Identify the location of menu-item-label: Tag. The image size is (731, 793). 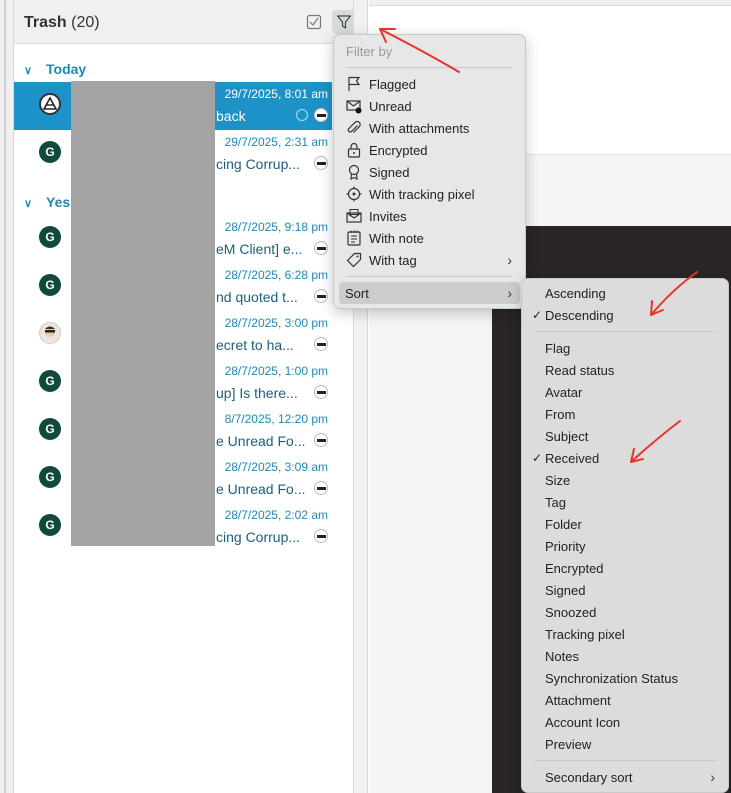
(555, 502).